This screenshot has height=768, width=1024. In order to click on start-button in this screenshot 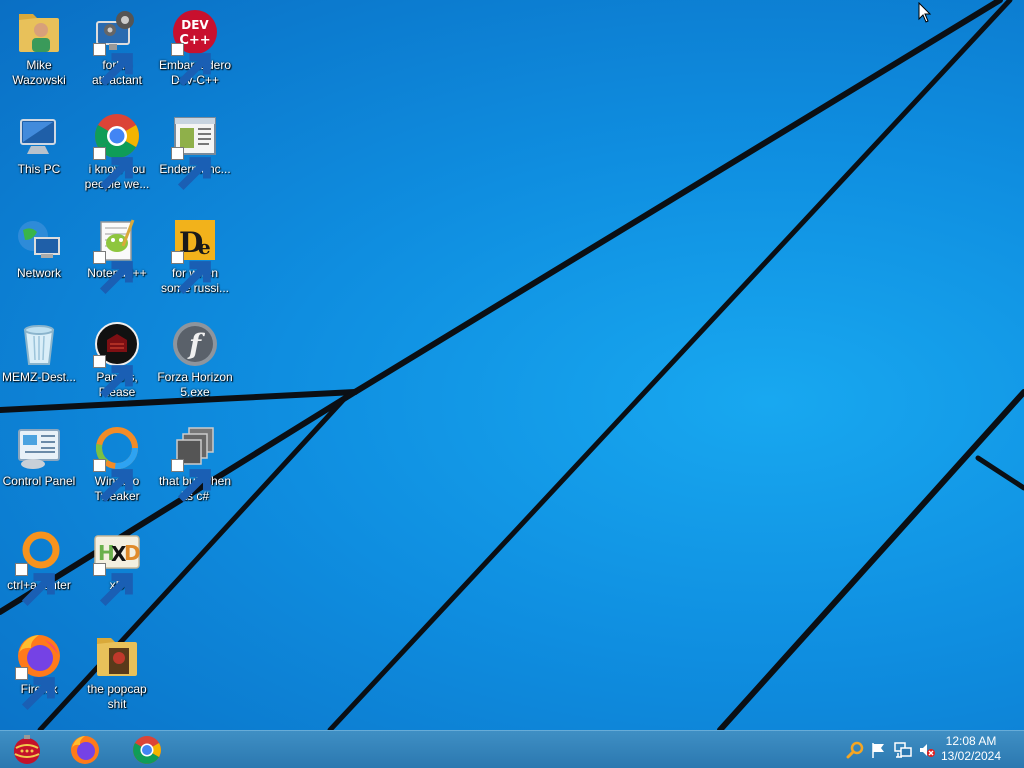, I will do `click(27, 750)`.